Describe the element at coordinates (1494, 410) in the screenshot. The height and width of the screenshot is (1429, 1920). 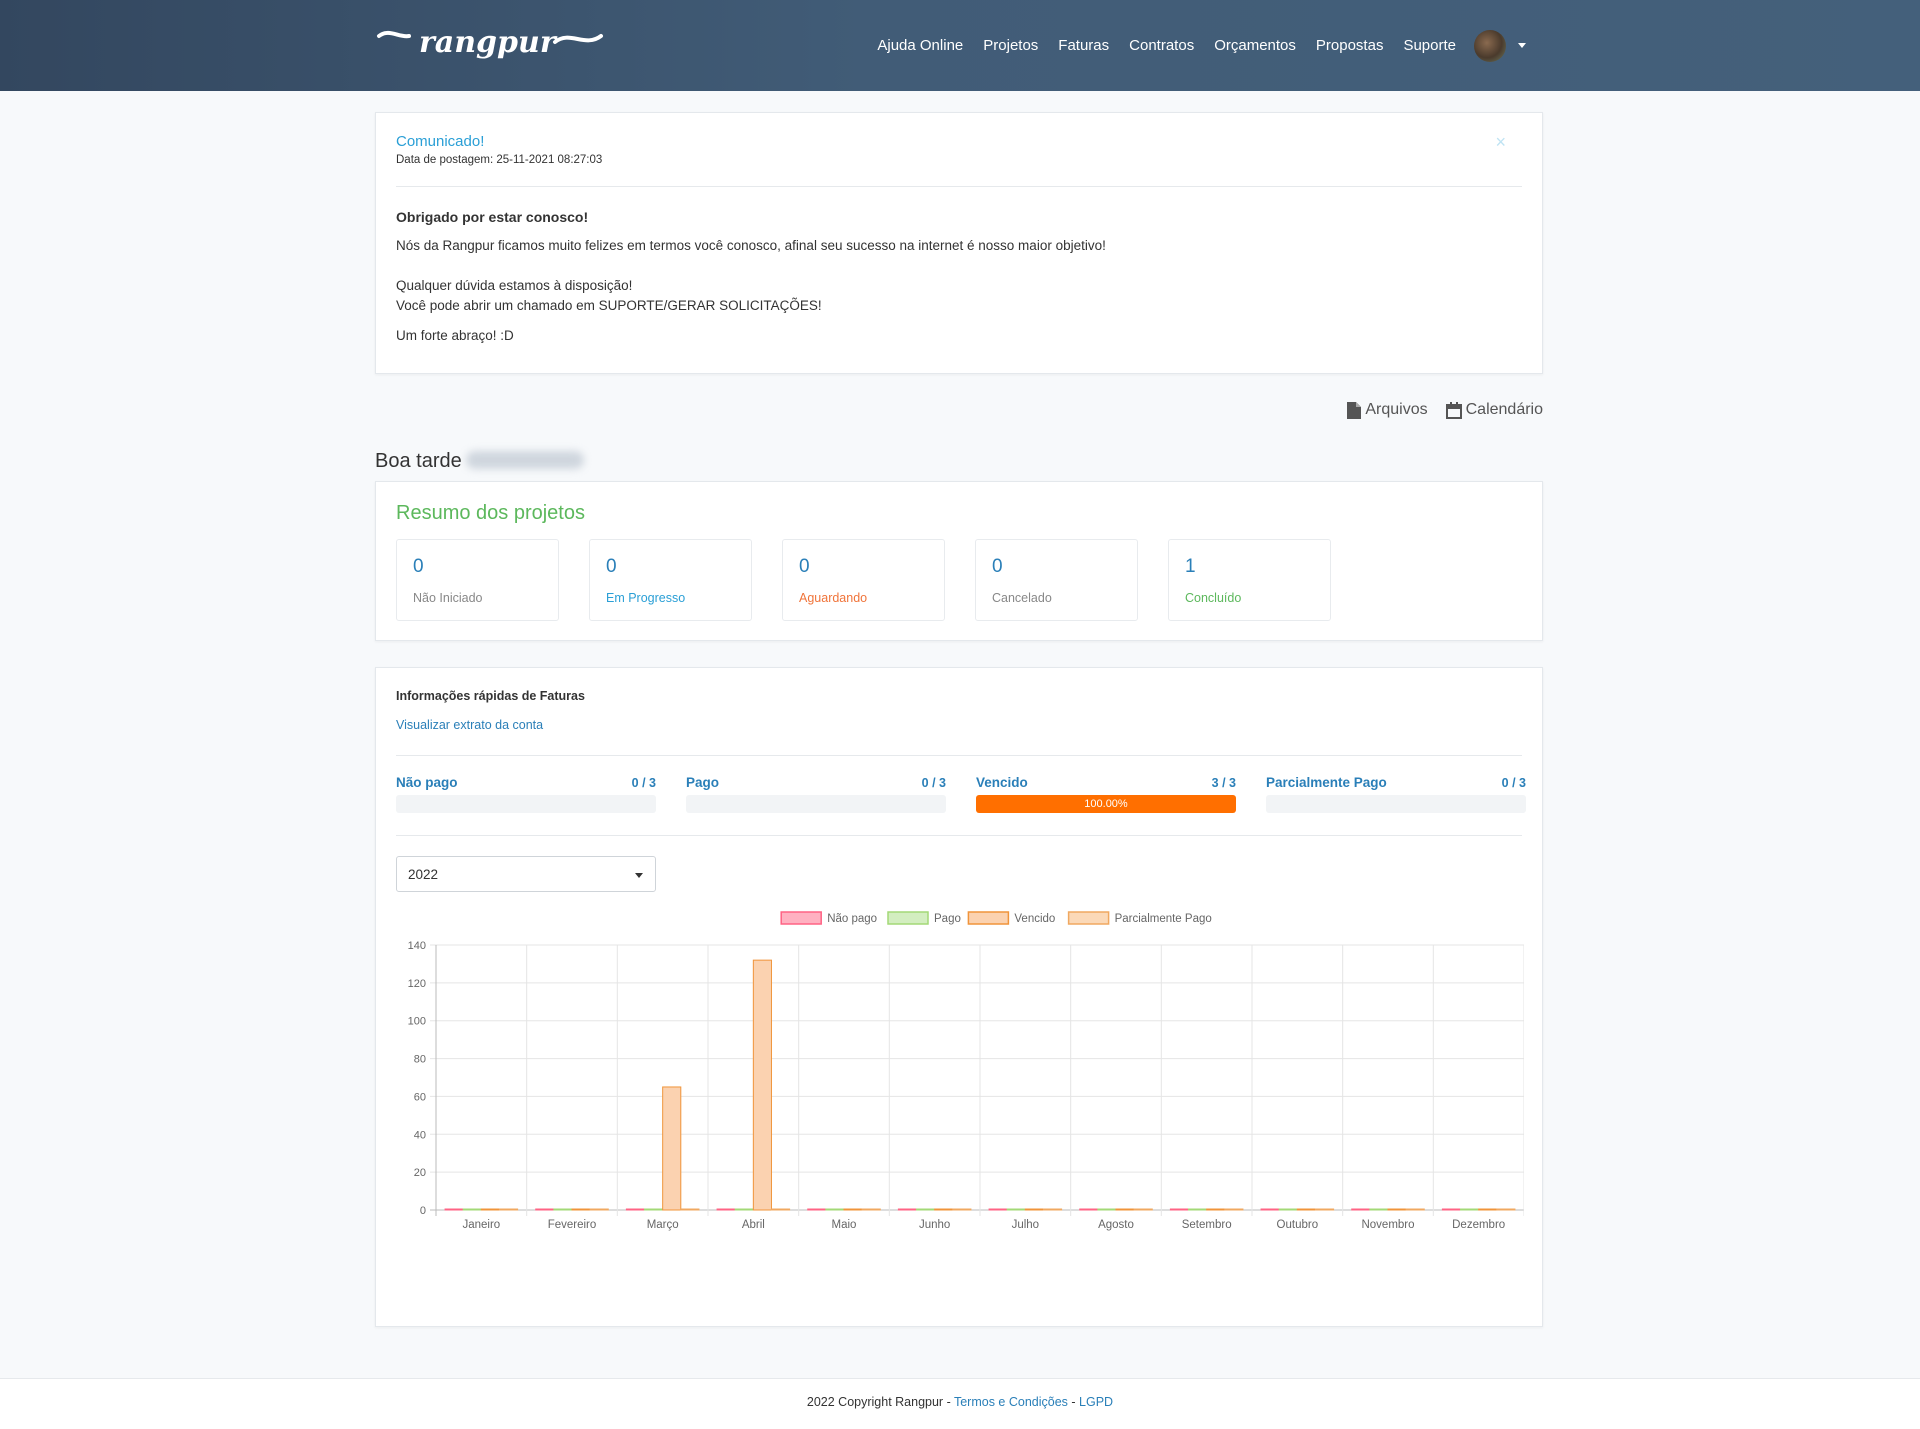
I see `calendar-button: Calendário` at that location.